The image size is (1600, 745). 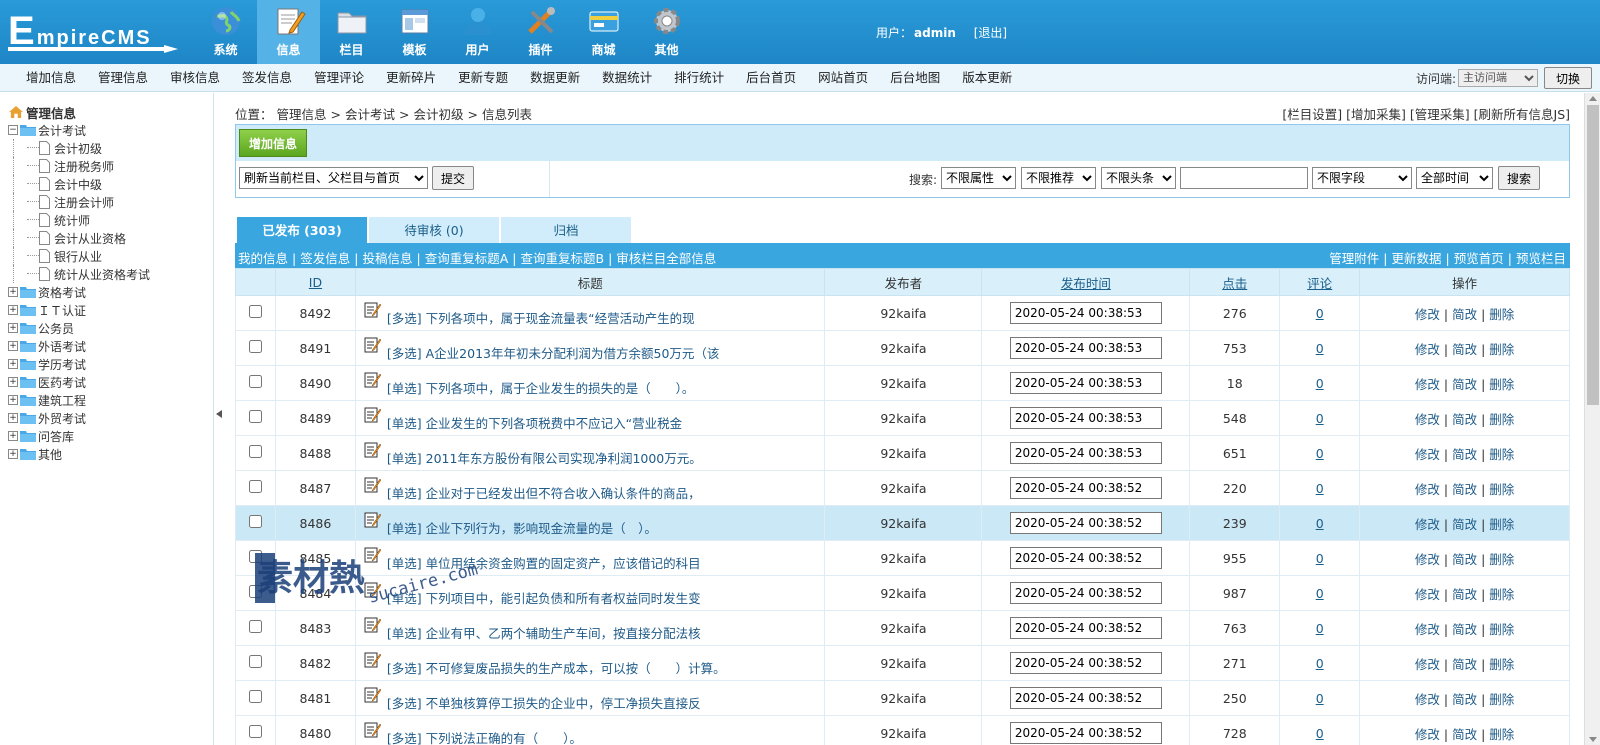 I want to click on tree-leaf: 会计中级, so click(x=79, y=184).